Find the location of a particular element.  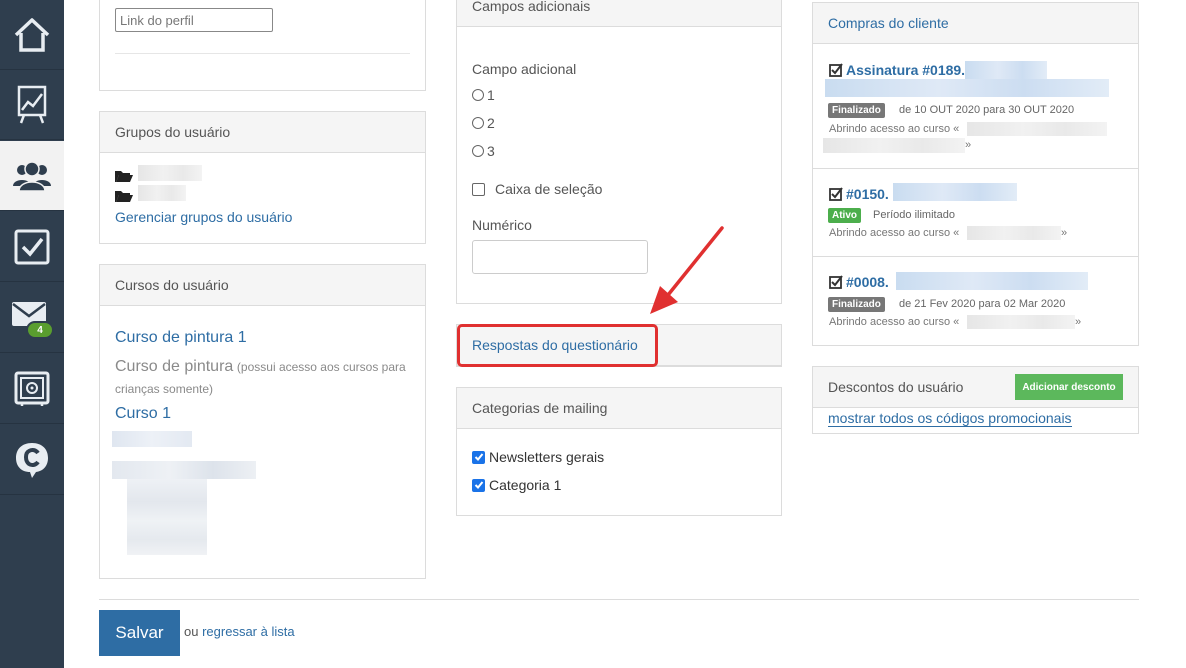

sidebar-item-chat is located at coordinates (32, 460).